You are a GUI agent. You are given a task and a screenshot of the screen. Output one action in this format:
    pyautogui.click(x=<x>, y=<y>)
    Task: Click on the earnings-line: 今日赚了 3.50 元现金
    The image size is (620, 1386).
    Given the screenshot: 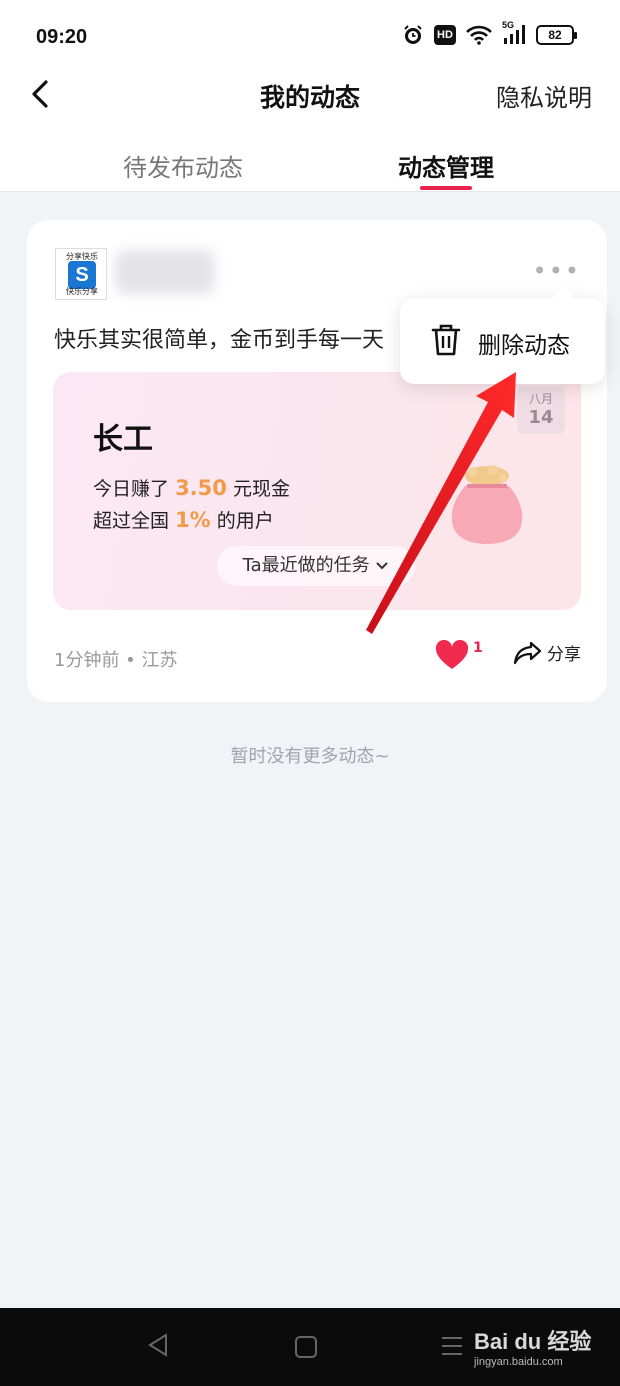 What is the action you would take?
    pyautogui.click(x=191, y=487)
    